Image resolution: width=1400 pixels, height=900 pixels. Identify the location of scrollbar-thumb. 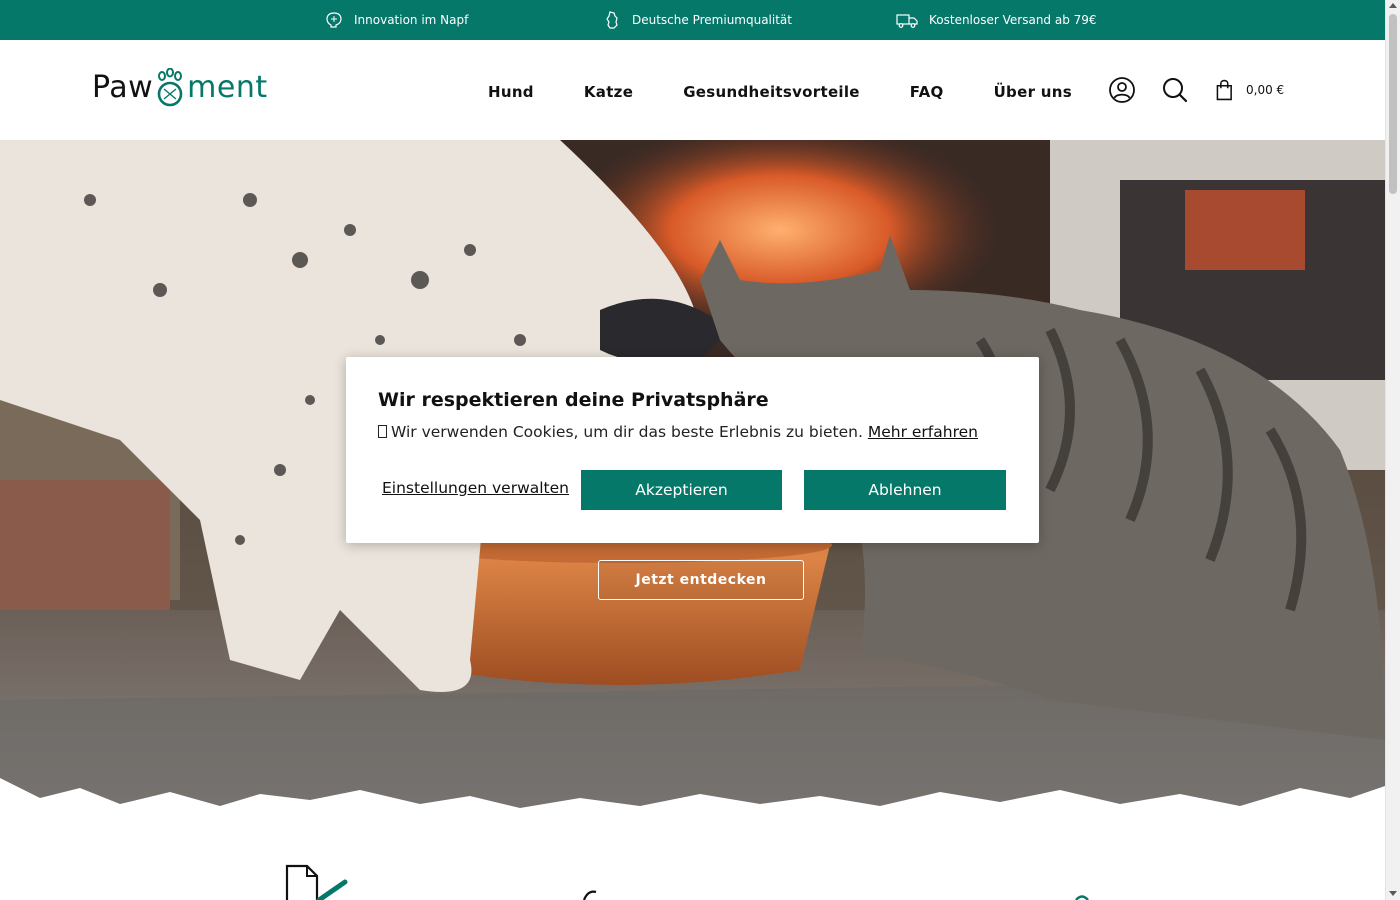
(1393, 104).